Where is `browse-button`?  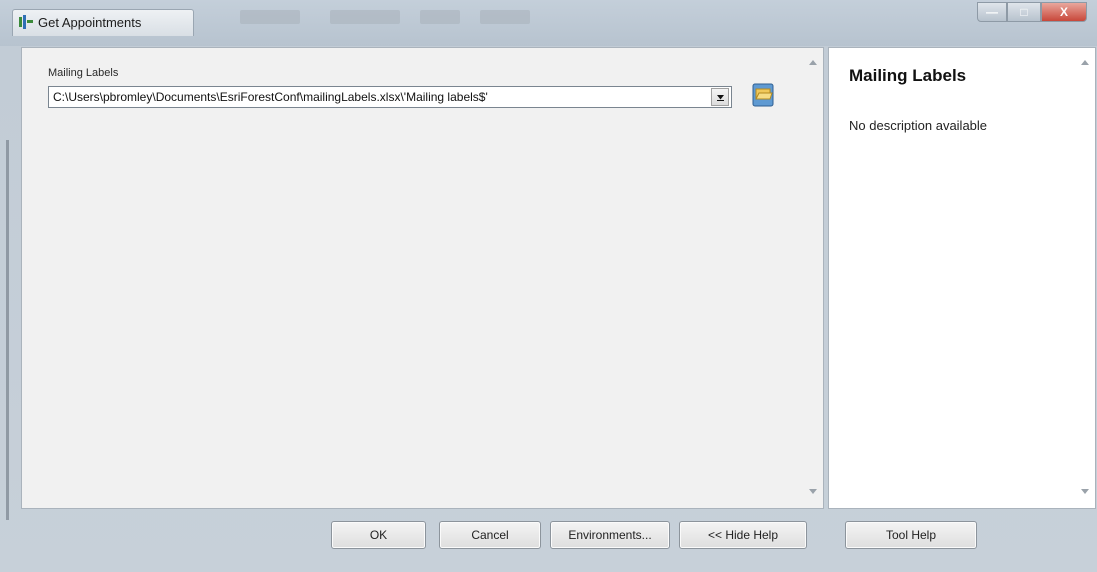
browse-button is located at coordinates (763, 95).